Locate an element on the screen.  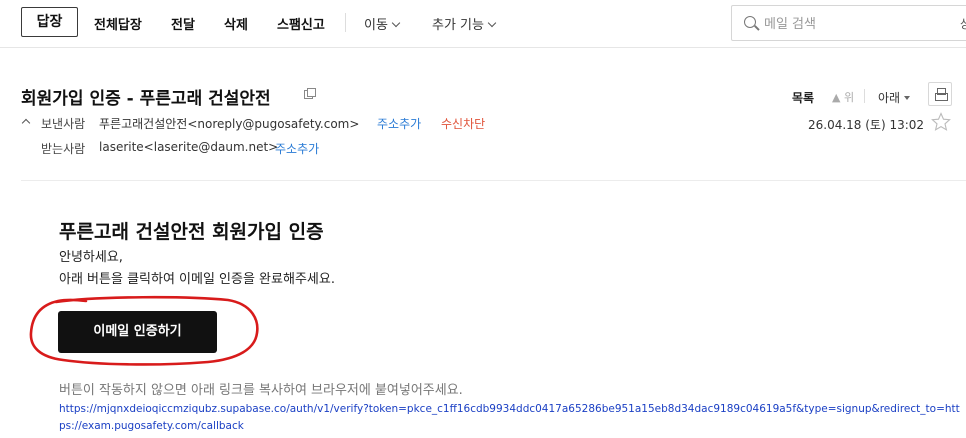
toolbar-divider is located at coordinates (345, 22).